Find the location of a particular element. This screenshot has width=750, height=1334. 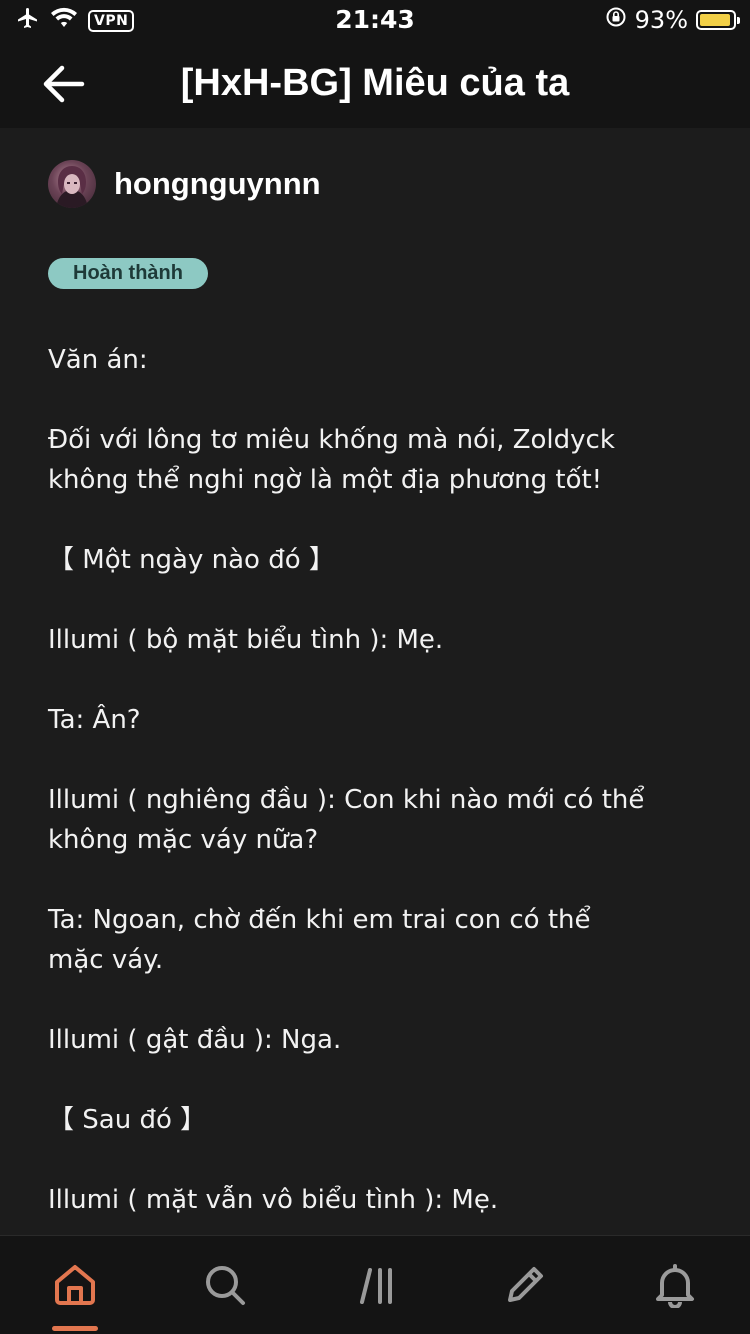

story-paragraph: Văn án: is located at coordinates (98, 360).